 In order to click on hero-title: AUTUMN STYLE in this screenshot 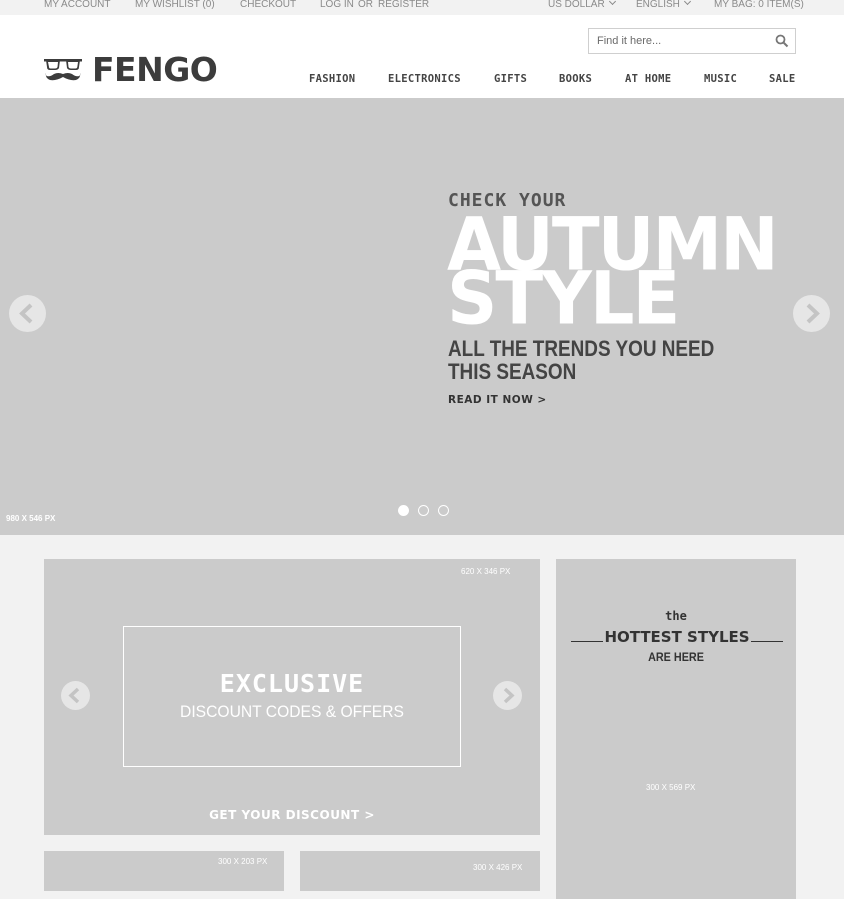, I will do `click(613, 275)`.